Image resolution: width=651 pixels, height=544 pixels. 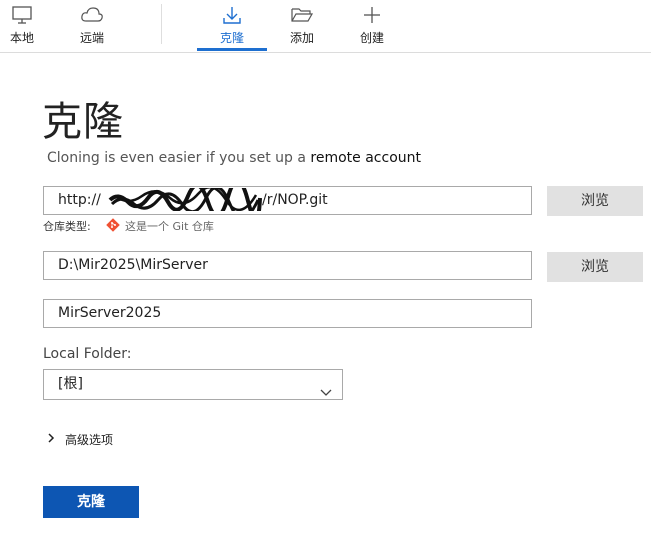 I want to click on tab-create: 创建, so click(x=372, y=25).